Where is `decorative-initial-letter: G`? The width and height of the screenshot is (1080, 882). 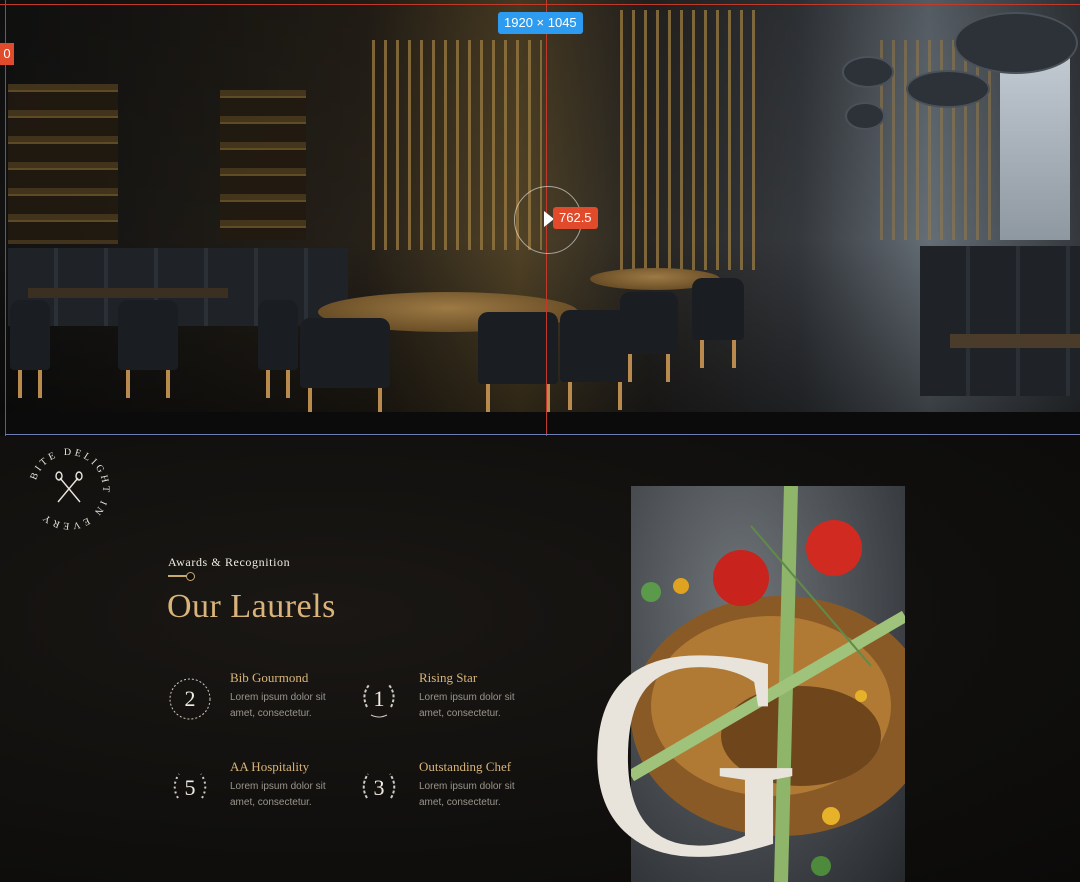 decorative-initial-letter: G is located at coordinates (693, 753).